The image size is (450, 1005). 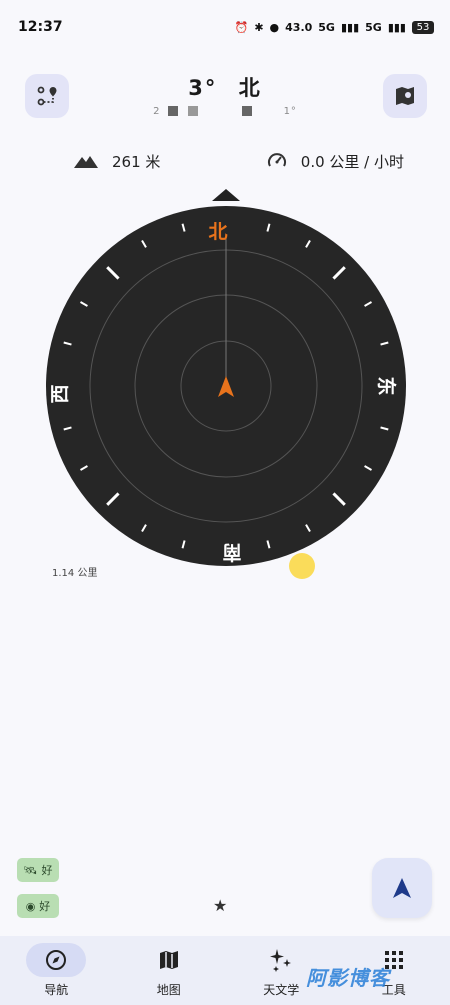 I want to click on coordinates: 2 1°, so click(x=225, y=111).